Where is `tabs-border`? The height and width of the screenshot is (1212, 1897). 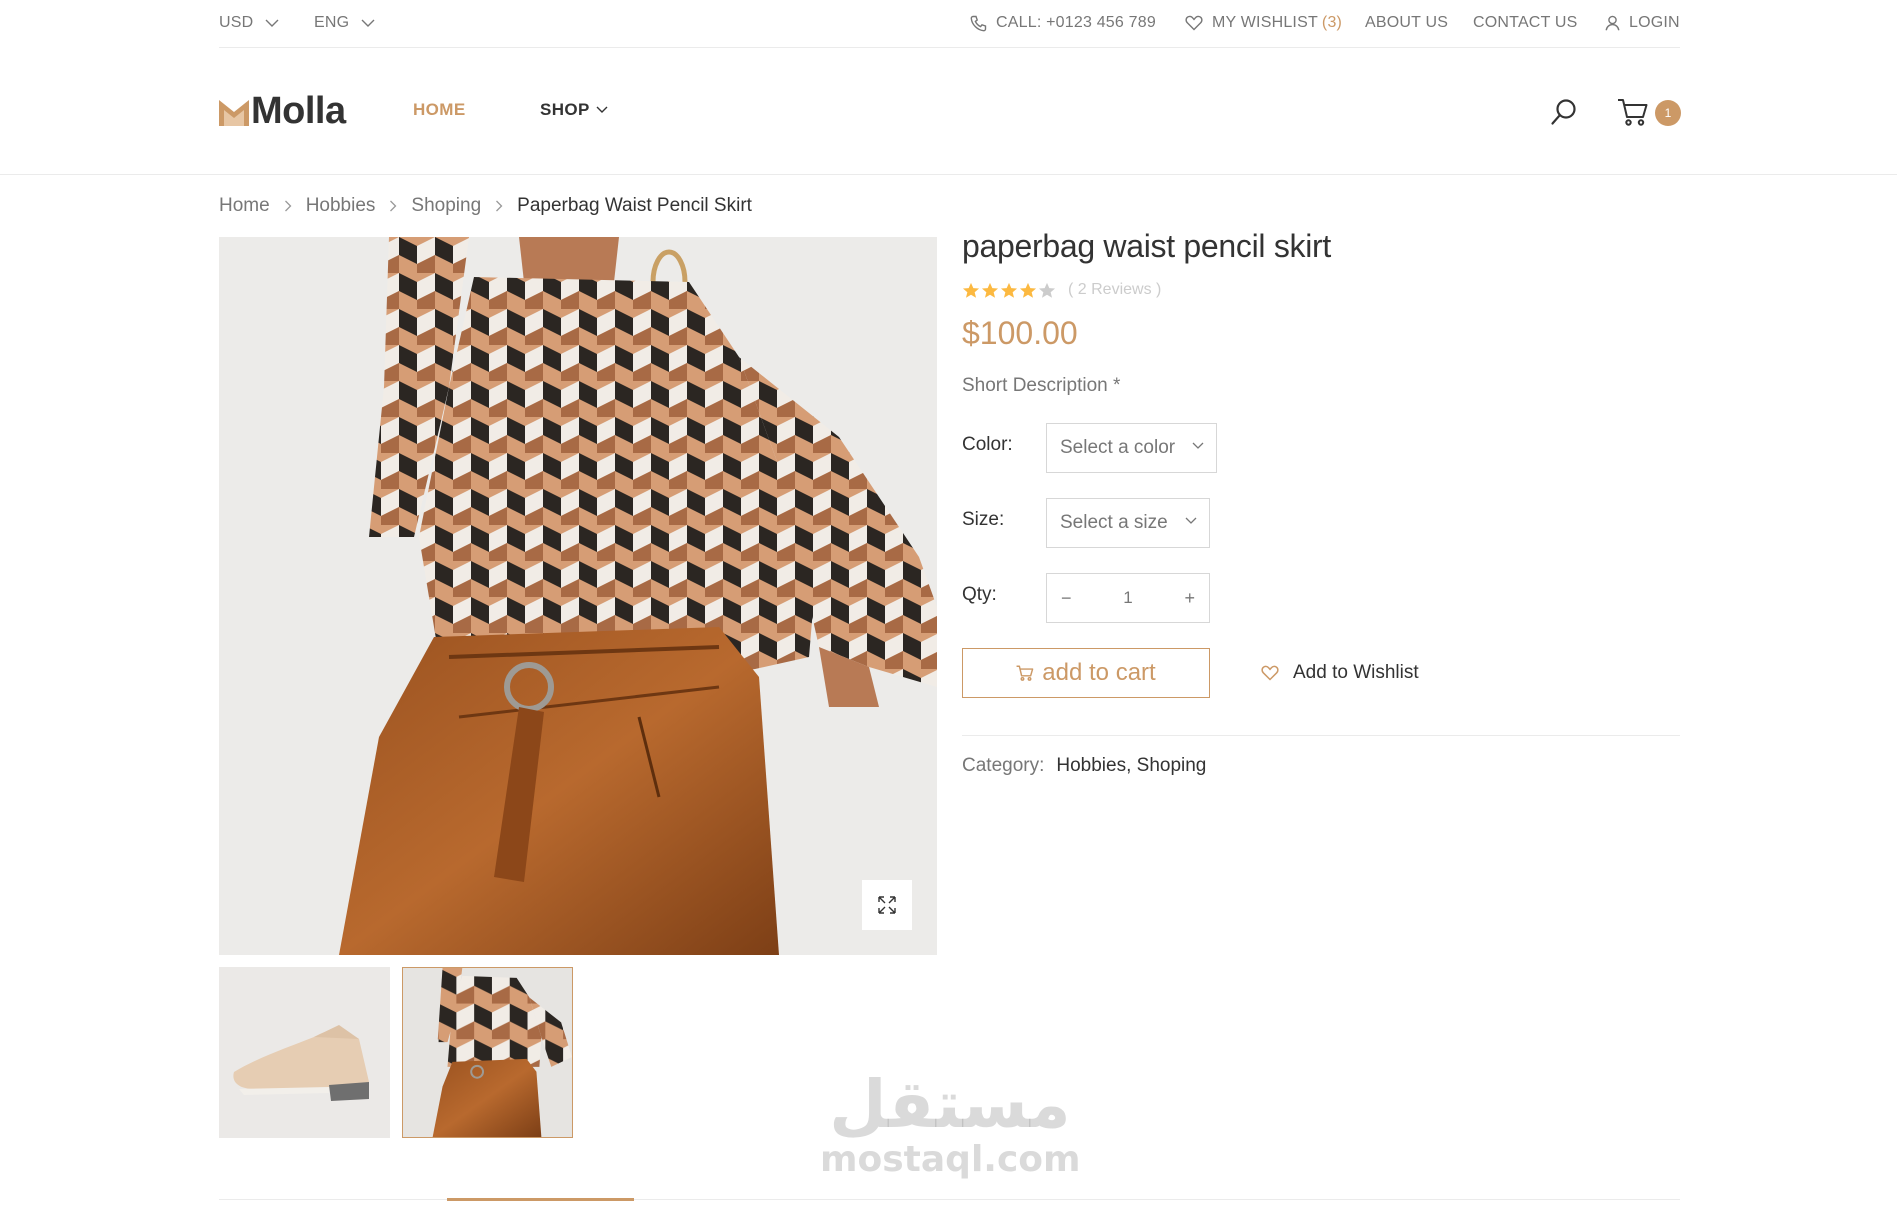 tabs-border is located at coordinates (949, 1199).